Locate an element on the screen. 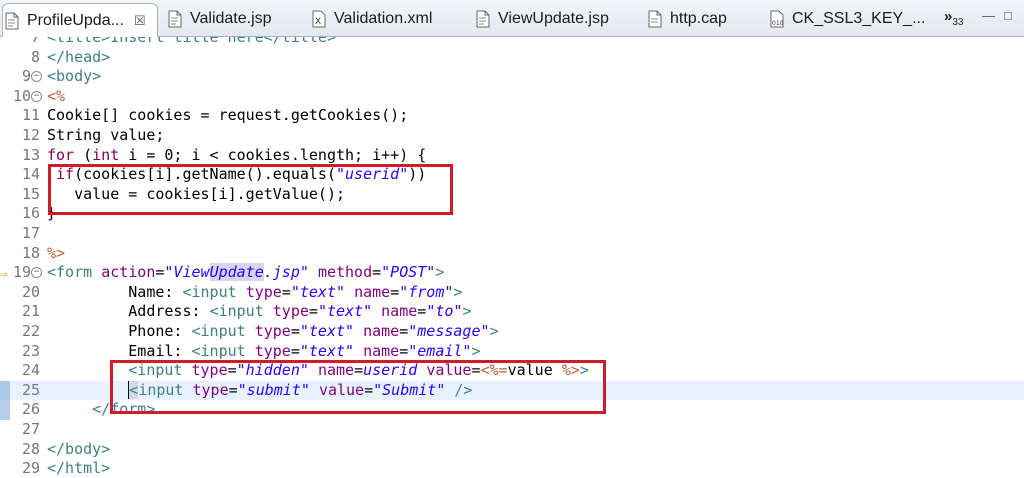  close-tab-icon: ☒ is located at coordinates (140, 21).